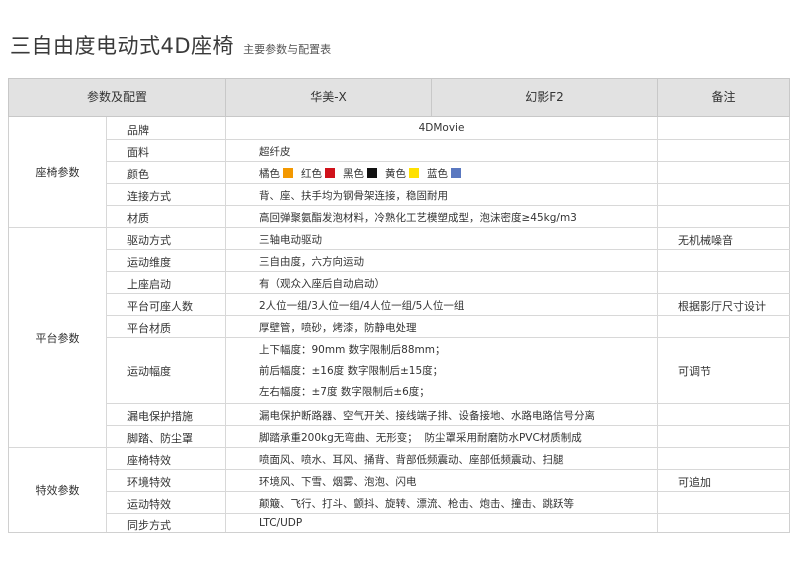  Describe the element at coordinates (344, 392) in the screenshot. I see `value-amplitude-roll: 左右幅度：±7度 数字限制后±6度；` at that location.